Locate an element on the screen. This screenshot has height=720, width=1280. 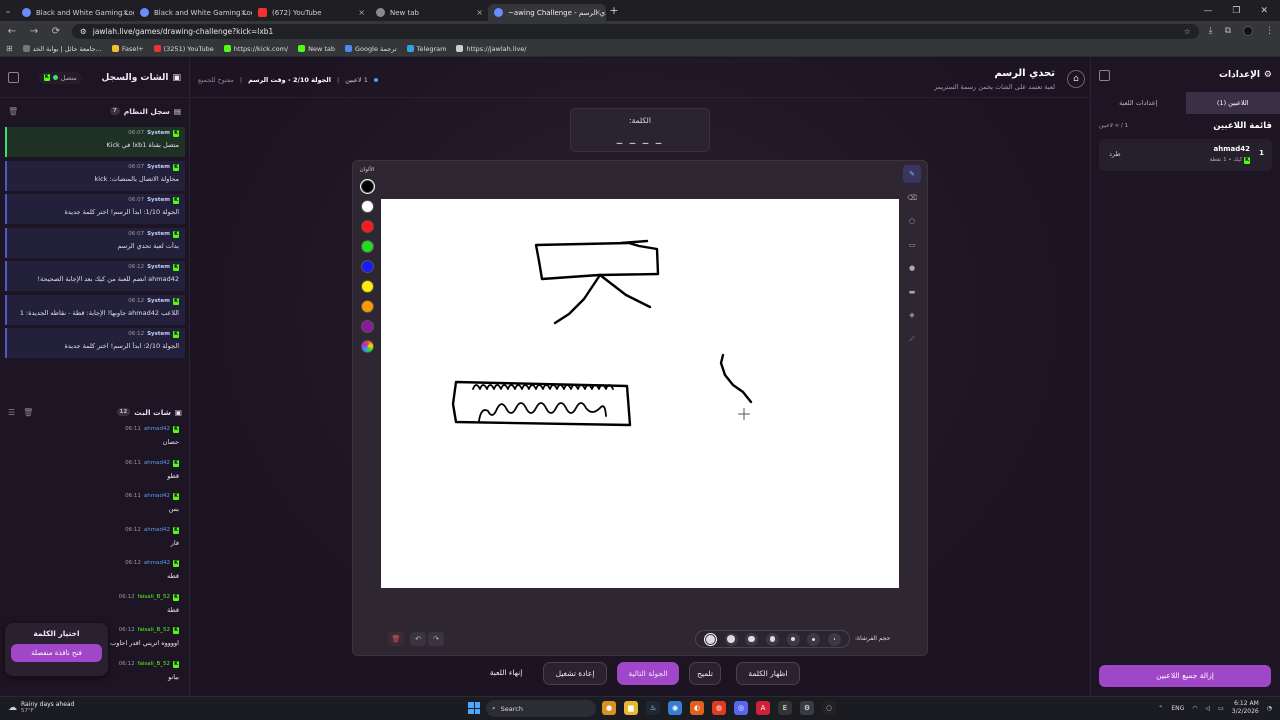
discord-icon: ◎ is located at coordinates (741, 708).